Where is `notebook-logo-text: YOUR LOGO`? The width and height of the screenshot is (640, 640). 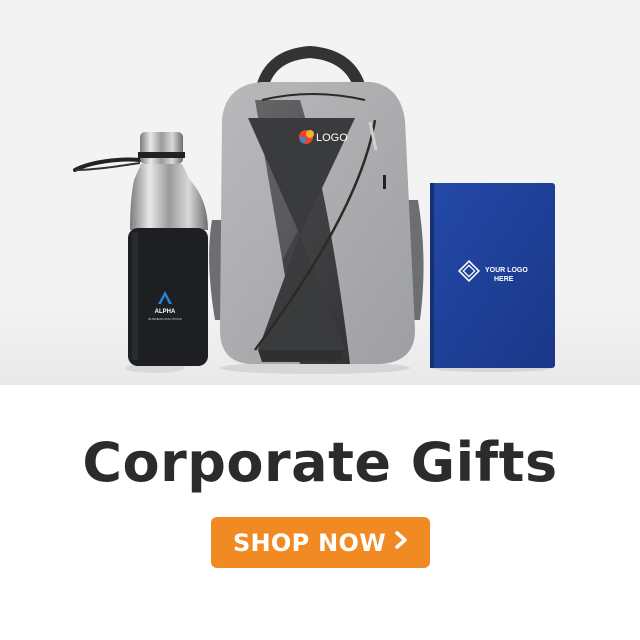 notebook-logo-text: YOUR LOGO is located at coordinates (506, 270).